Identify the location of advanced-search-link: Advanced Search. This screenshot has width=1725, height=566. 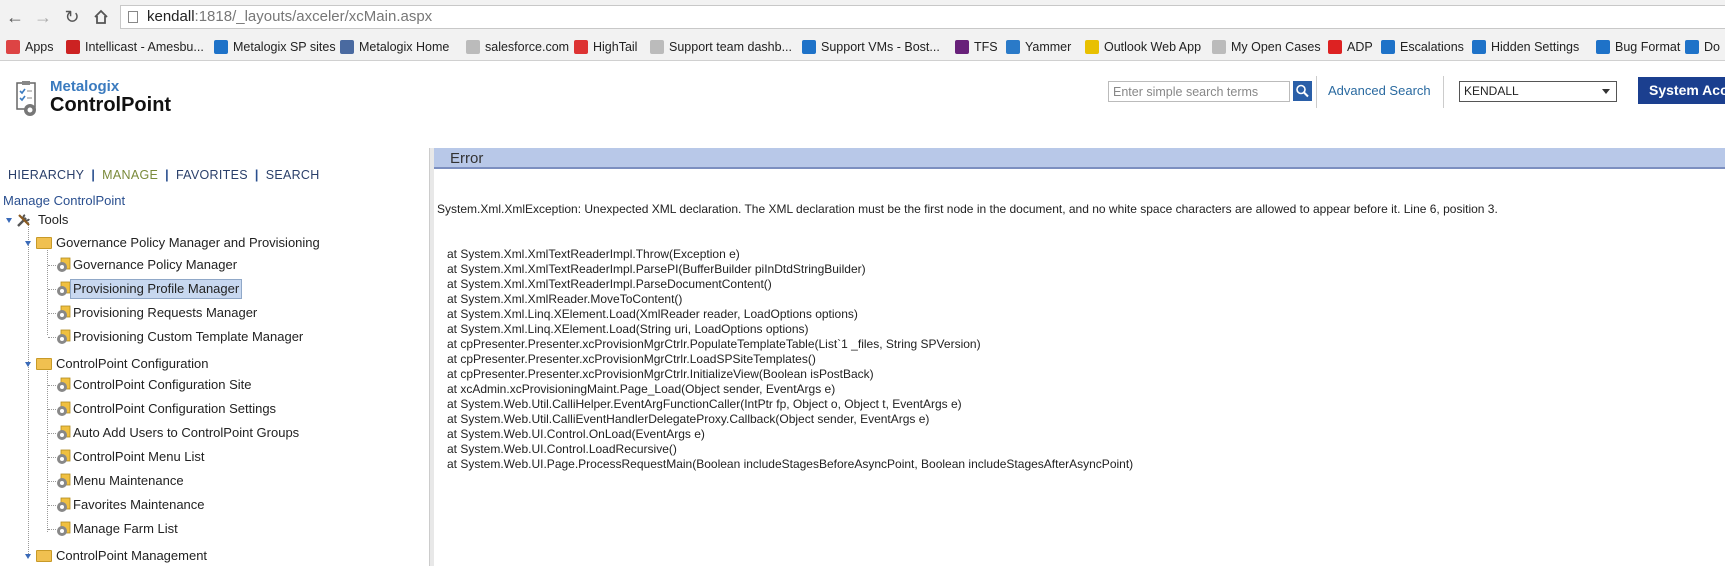
(1379, 90).